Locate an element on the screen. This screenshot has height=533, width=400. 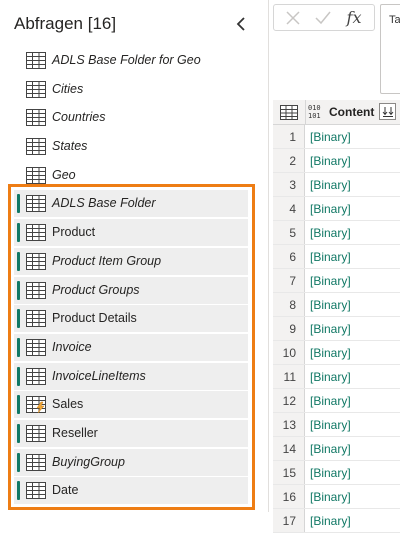
queries-pane-title: Abfragen [16] is located at coordinates (65, 23).